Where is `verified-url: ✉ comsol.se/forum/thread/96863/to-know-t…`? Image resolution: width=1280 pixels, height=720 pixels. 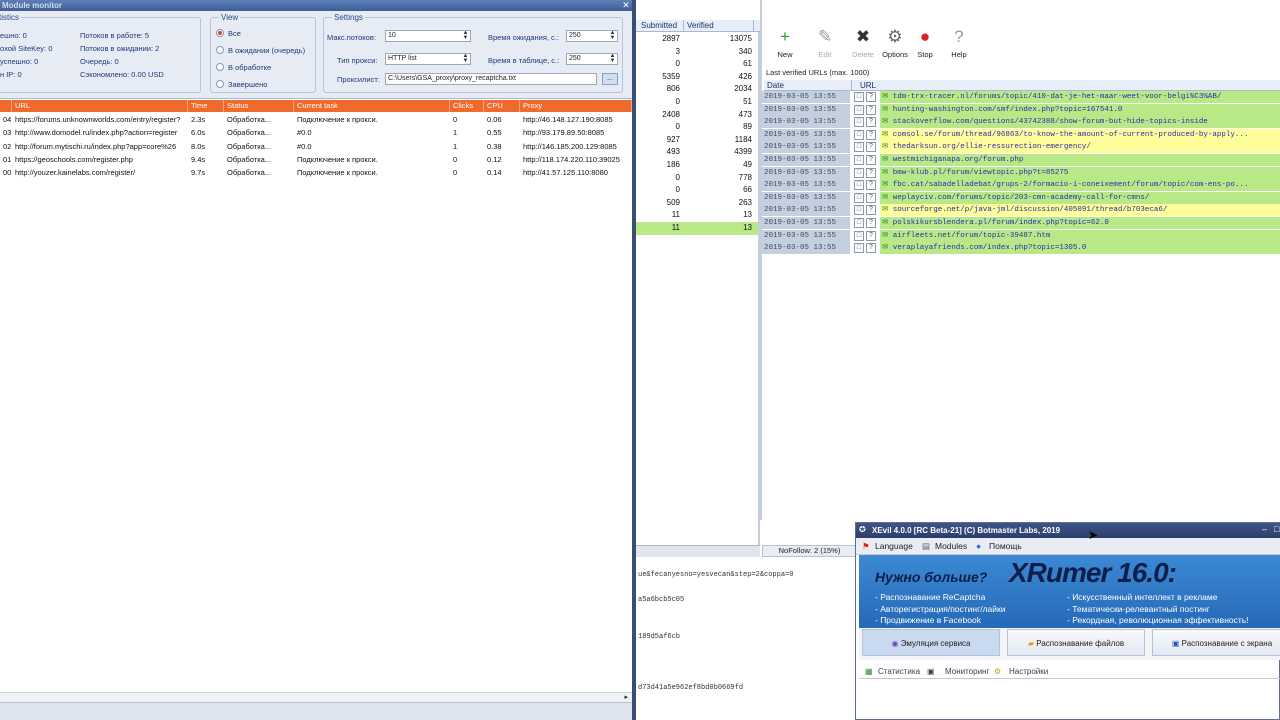 verified-url: ✉ comsol.se/forum/thread/96863/to-know-t… is located at coordinates (1080, 134).